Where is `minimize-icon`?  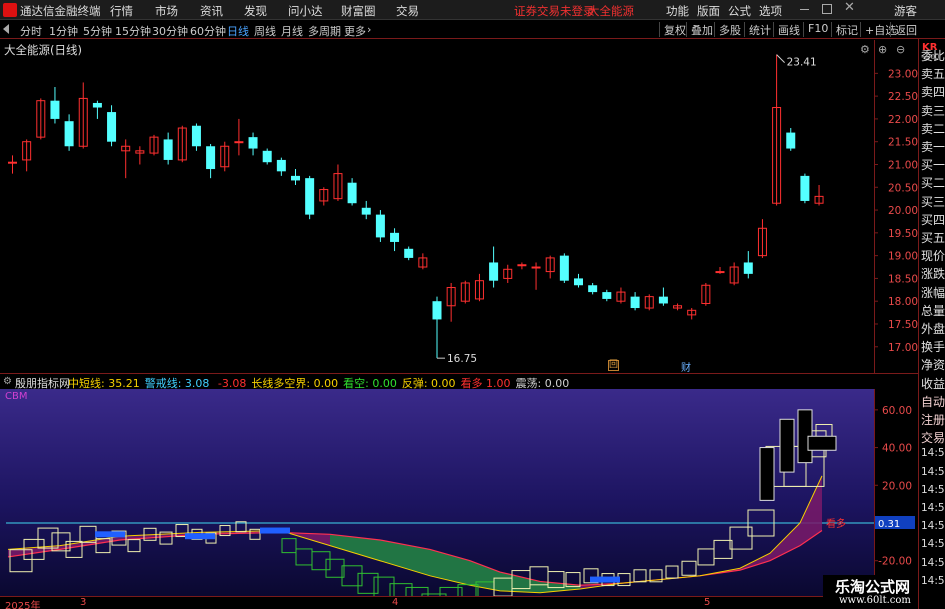 minimize-icon is located at coordinates (804, 9).